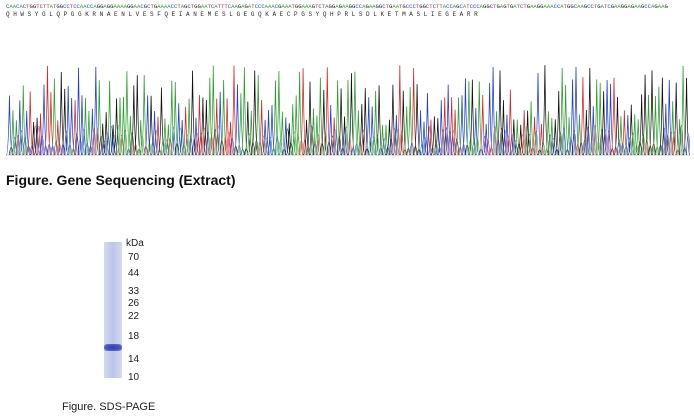  I want to click on sds-page-caption: Figure. SDS-PAGE, so click(109, 407).